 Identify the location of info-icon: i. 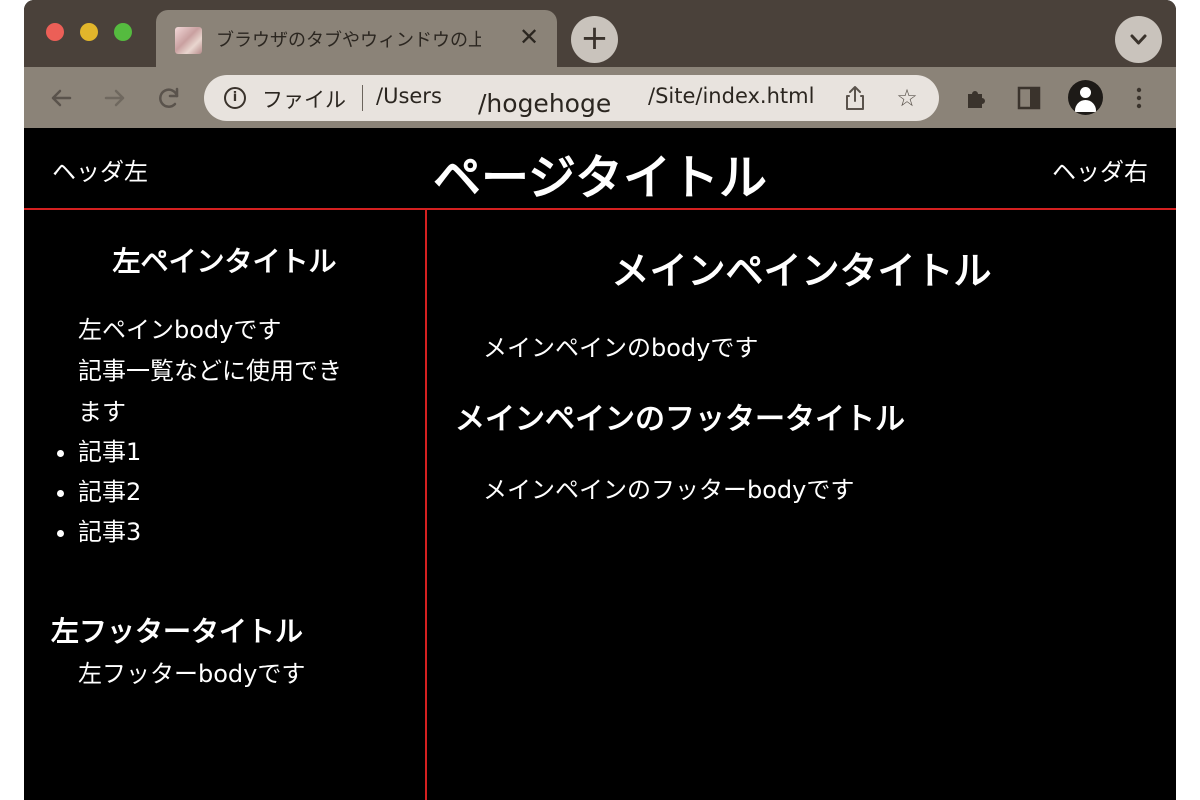
(235, 98).